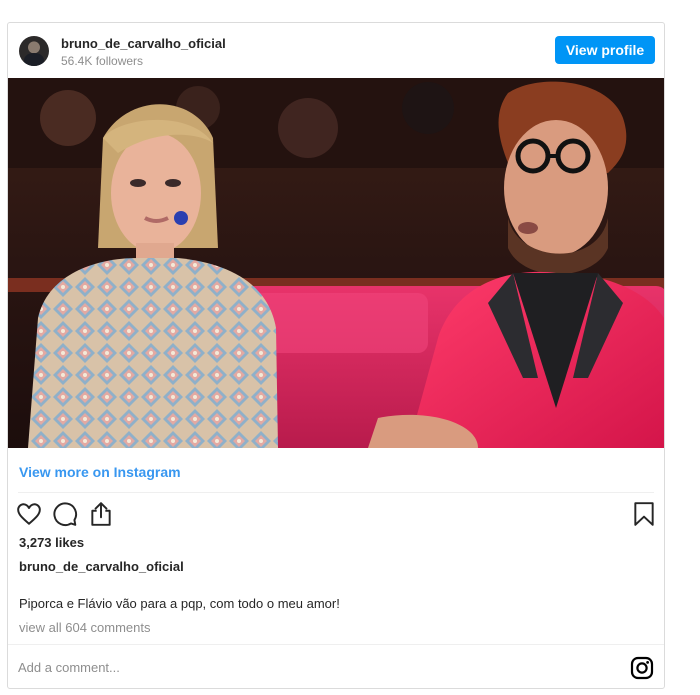 The image size is (700, 695). What do you see at coordinates (101, 566) in the screenshot?
I see `caption-username: bruno_de_carvalho_oficial` at bounding box center [101, 566].